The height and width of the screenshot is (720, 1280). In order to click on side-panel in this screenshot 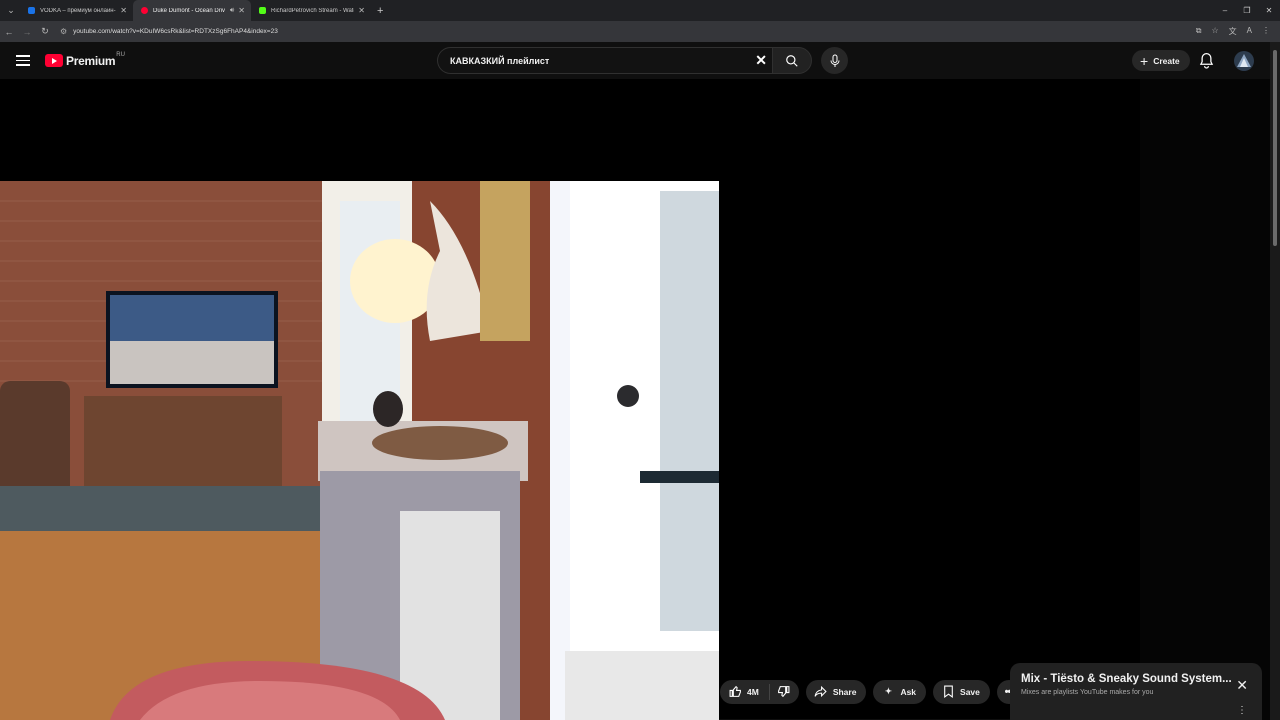, I will do `click(1205, 399)`.